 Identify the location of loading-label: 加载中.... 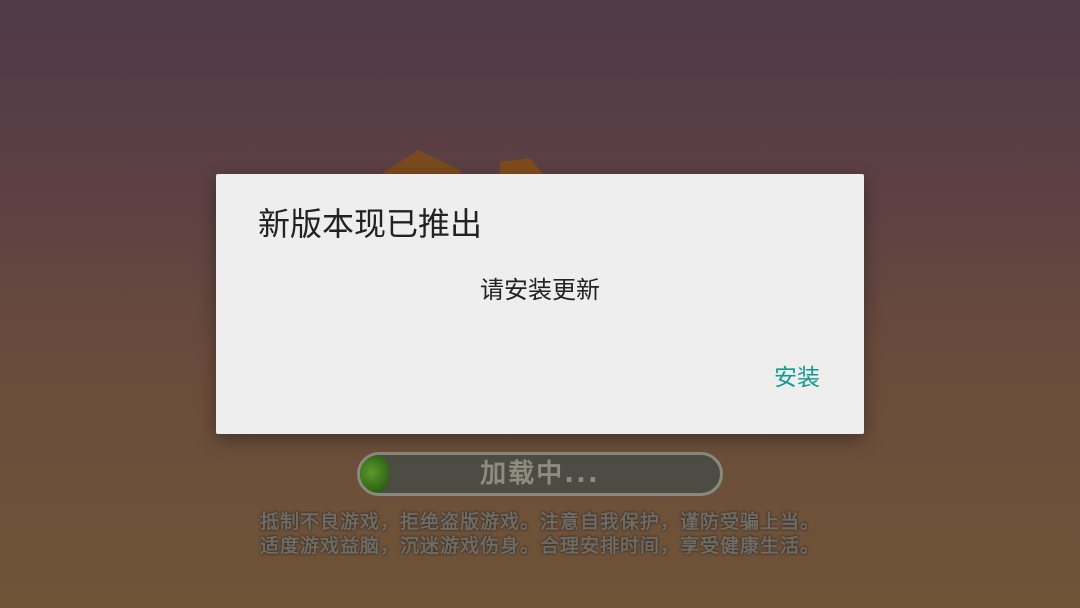
(540, 474).